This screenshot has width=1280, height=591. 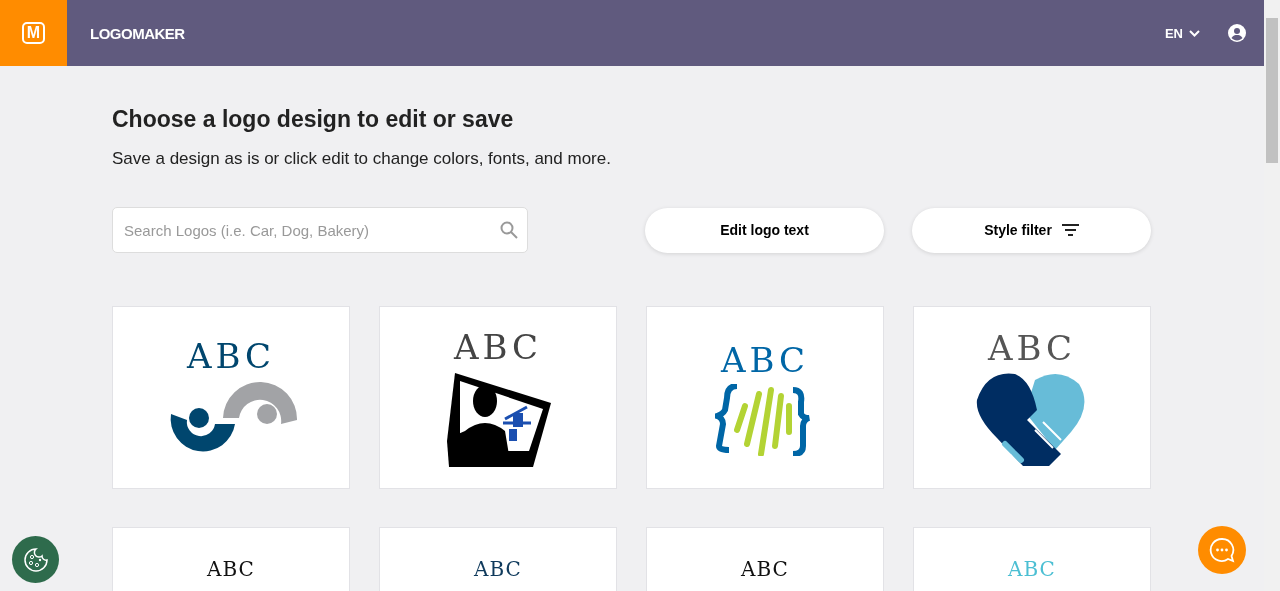 I want to click on page-subheading: Save a design as is or click edit to change colors, fonts, and more., so click(x=362, y=159).